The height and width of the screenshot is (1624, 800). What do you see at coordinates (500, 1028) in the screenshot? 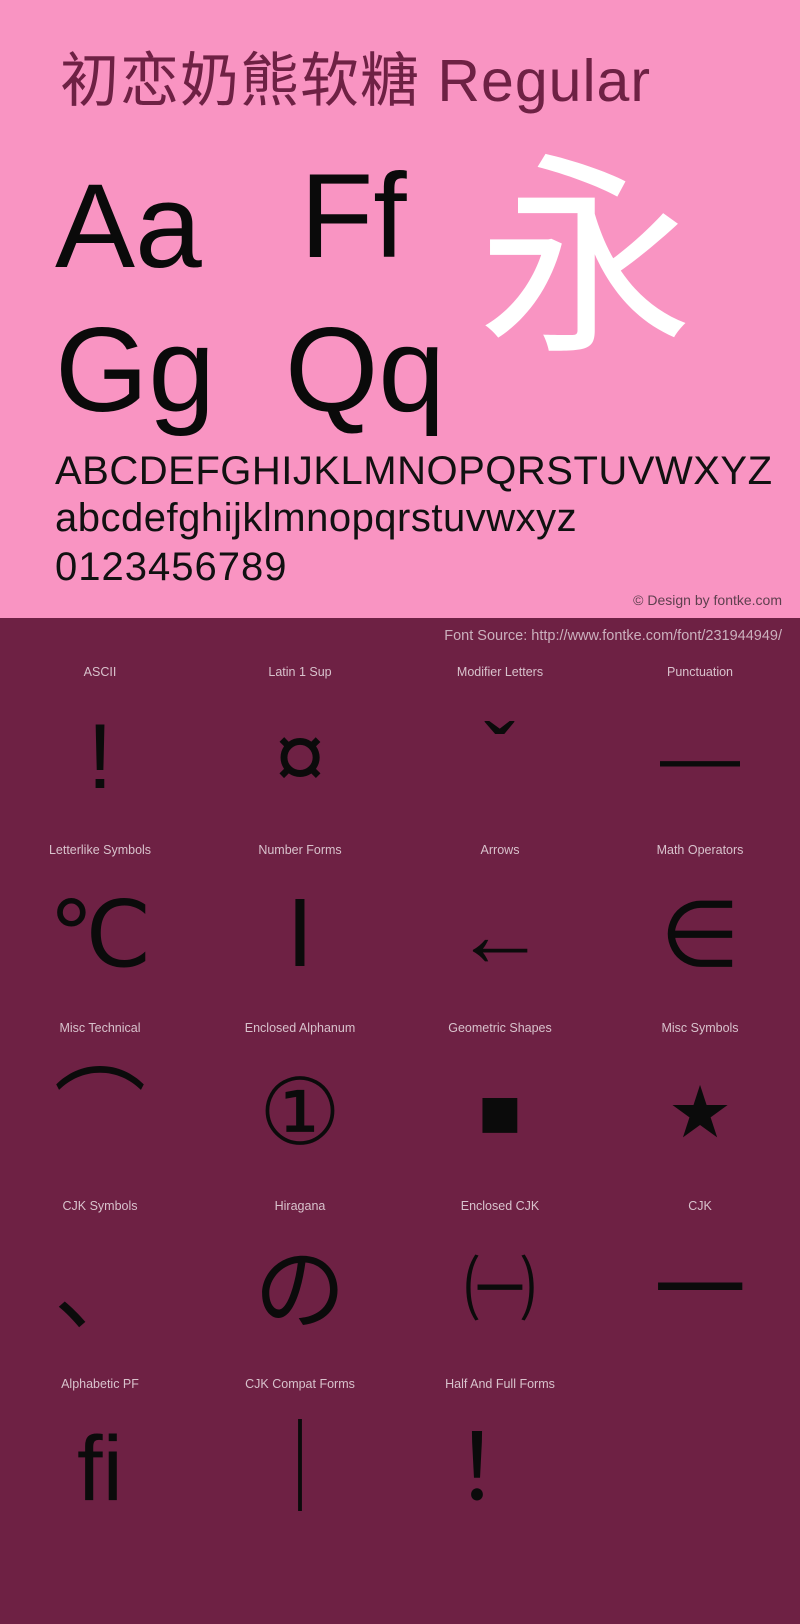
I see `block-label: Geometric Shapes` at bounding box center [500, 1028].